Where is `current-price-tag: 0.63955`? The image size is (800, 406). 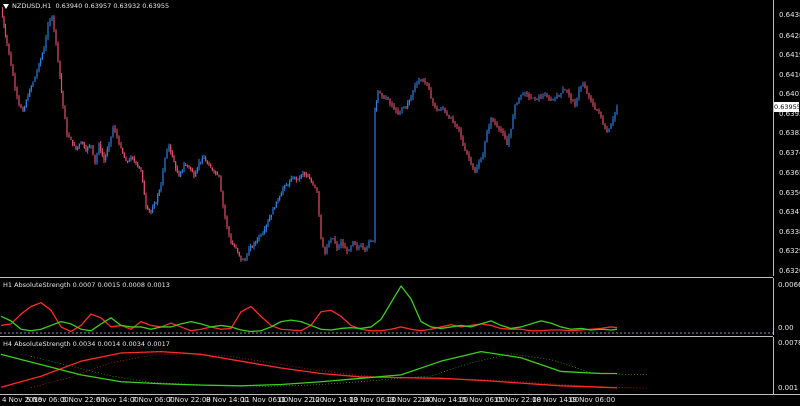 current-price-tag: 0.63955 is located at coordinates (787, 107).